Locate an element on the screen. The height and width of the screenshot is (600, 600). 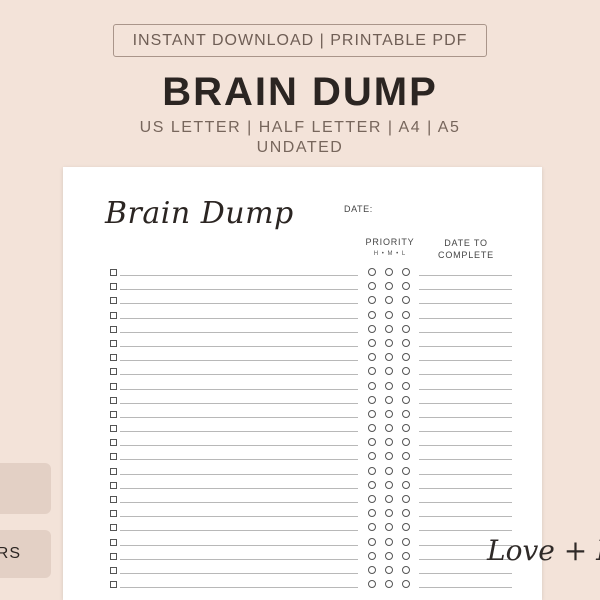
undated-label: UNDATED is located at coordinates (300, 147).